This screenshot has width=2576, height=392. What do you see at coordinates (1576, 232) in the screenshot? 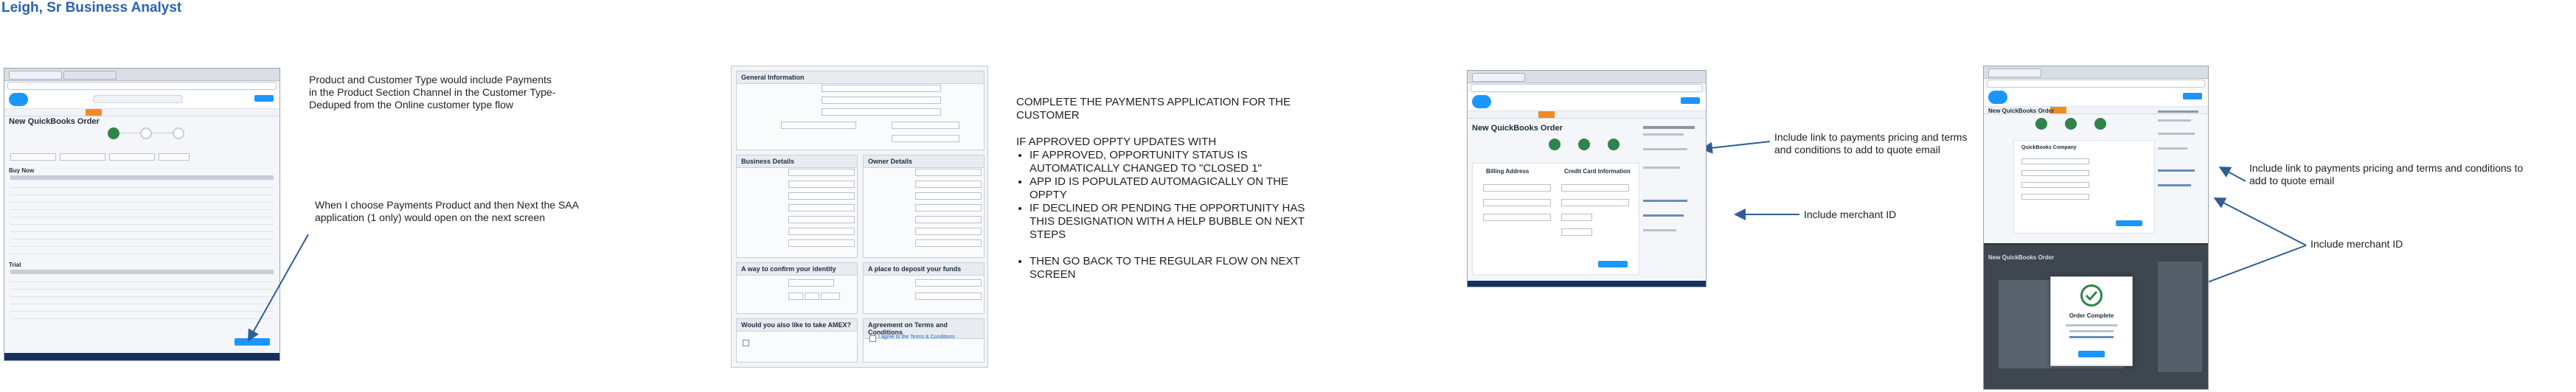
I see `card-cvv-field` at bounding box center [1576, 232].